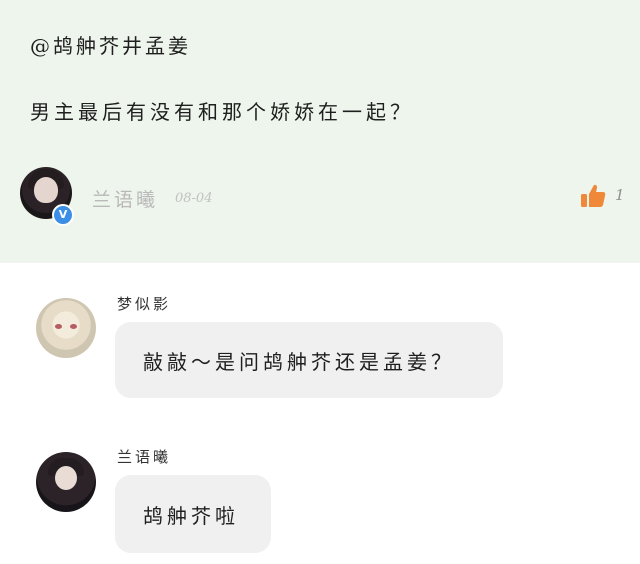  Describe the element at coordinates (144, 456) in the screenshot. I see `reply-author-name: 兰语曦` at that location.